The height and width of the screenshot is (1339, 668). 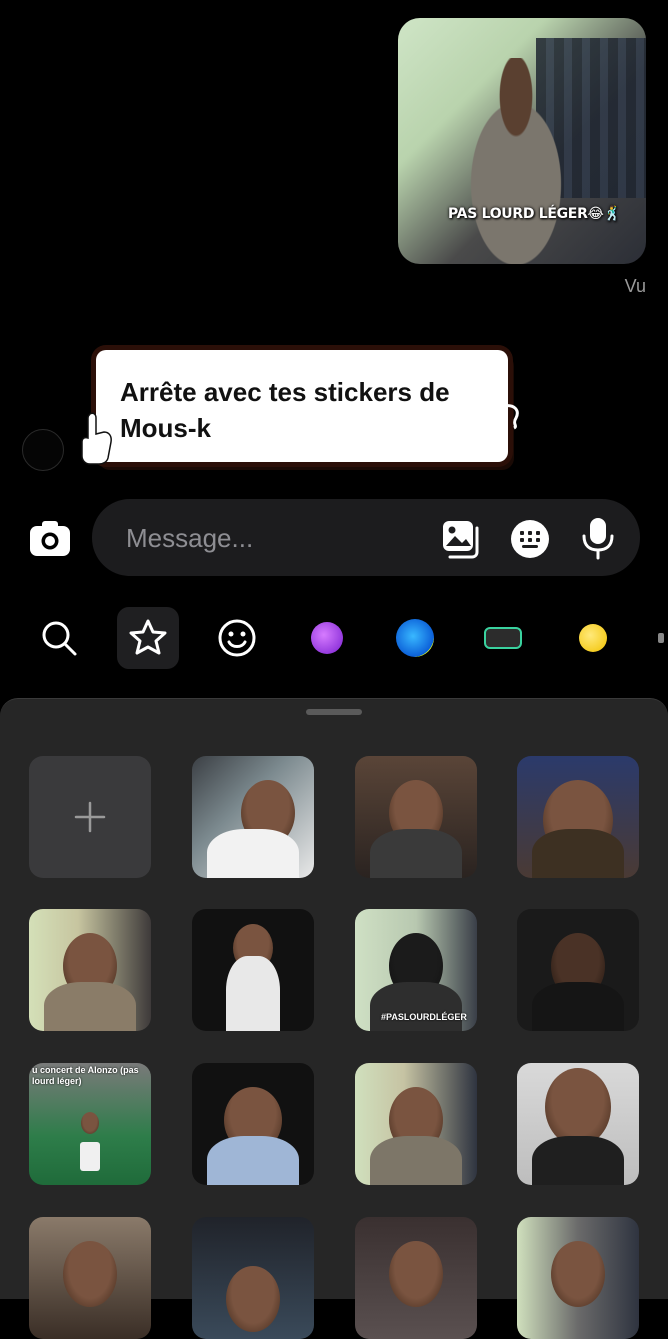 I want to click on plus-icon, so click(x=90, y=817).